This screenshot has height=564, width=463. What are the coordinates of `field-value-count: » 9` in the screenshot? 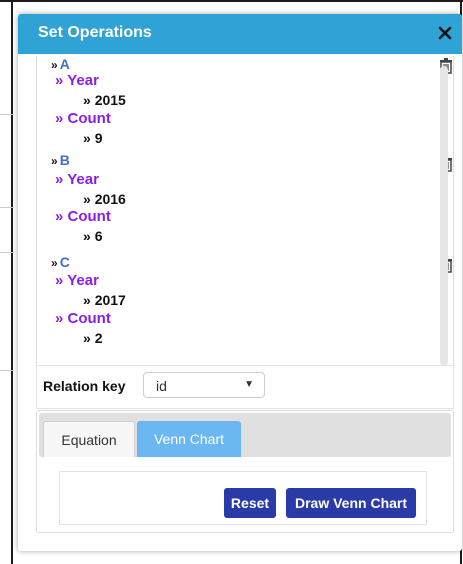 It's located at (92, 138).